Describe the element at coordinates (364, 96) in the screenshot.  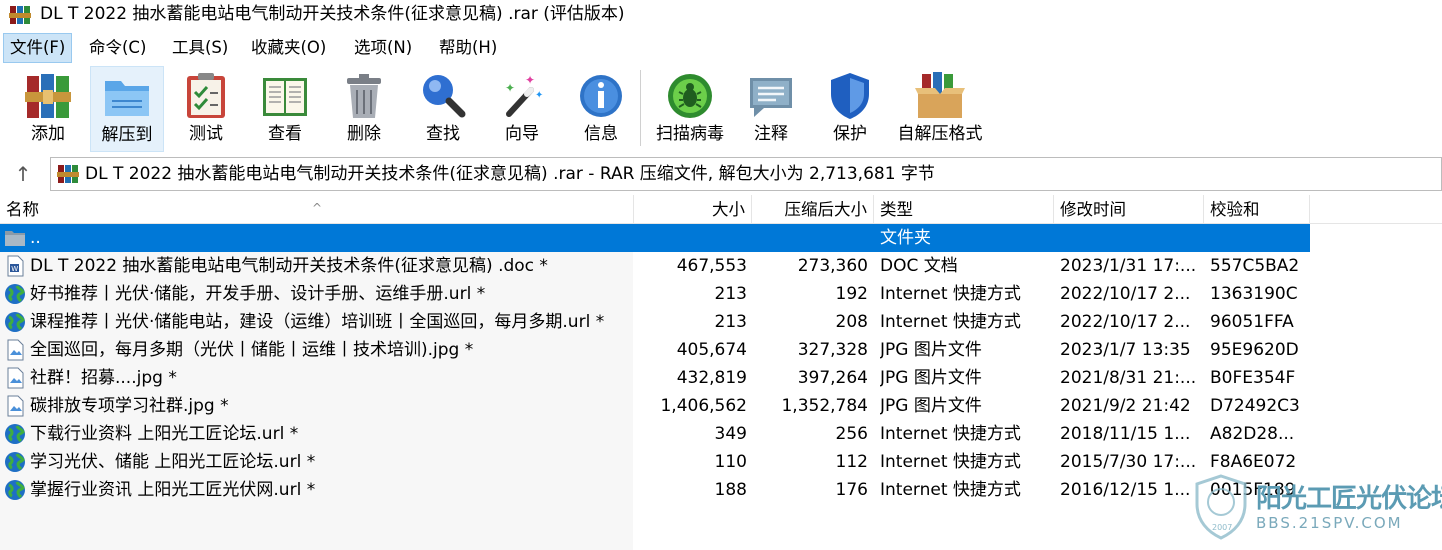
I see `trash-can-icon` at that location.